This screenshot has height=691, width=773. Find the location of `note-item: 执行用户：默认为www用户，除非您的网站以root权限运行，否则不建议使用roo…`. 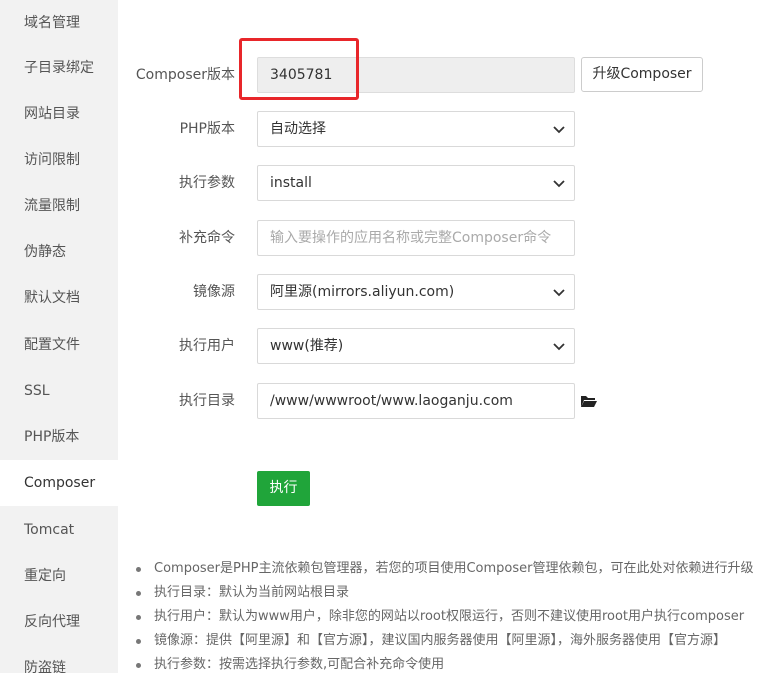

note-item: 执行用户：默认为www用户，除非您的网站以root权限运行，否则不建议使用roo… is located at coordinates (454, 617).